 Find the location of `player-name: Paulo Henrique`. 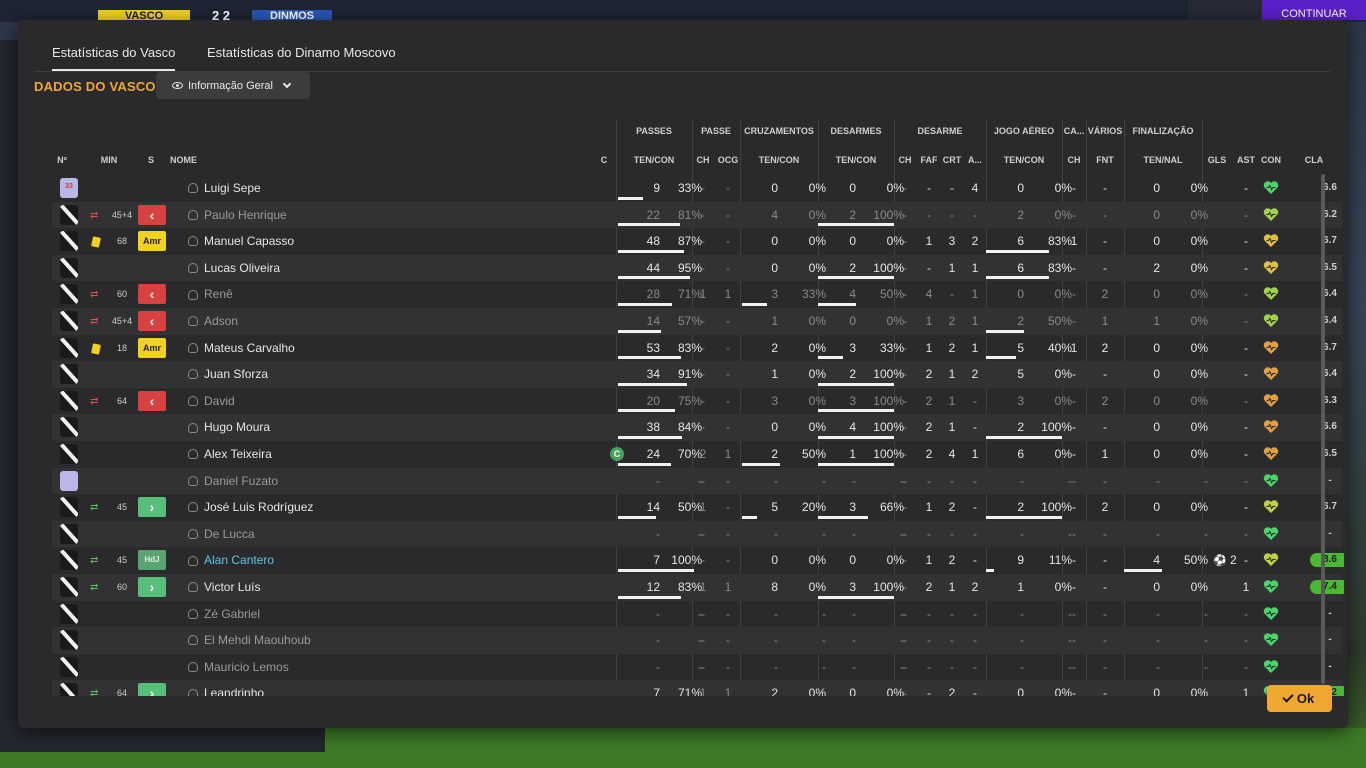

player-name: Paulo Henrique is located at coordinates (245, 215).